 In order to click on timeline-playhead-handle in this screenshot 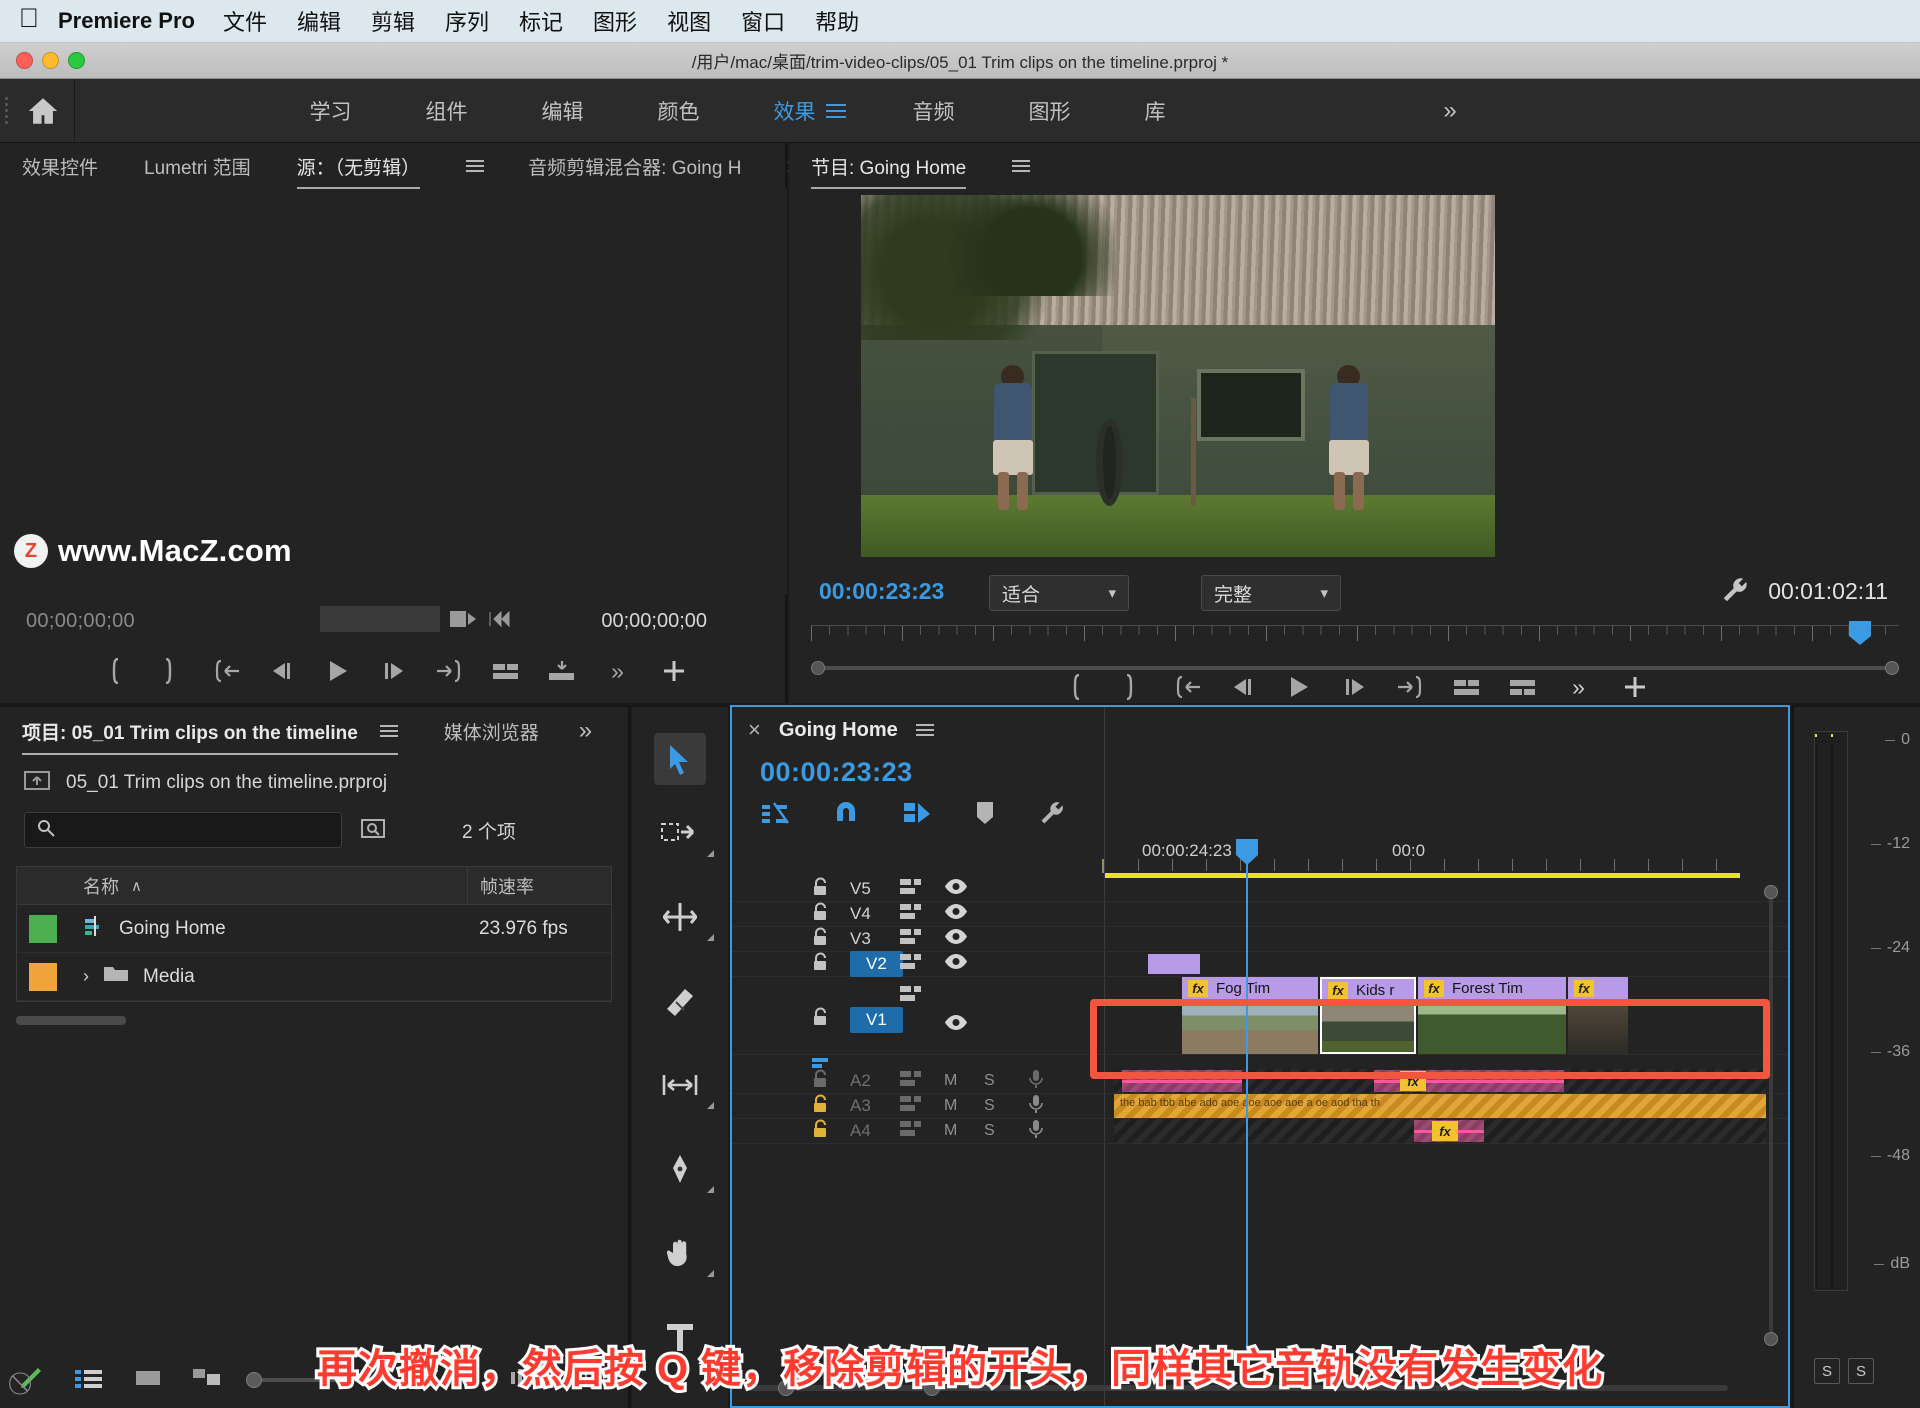, I will do `click(1247, 852)`.